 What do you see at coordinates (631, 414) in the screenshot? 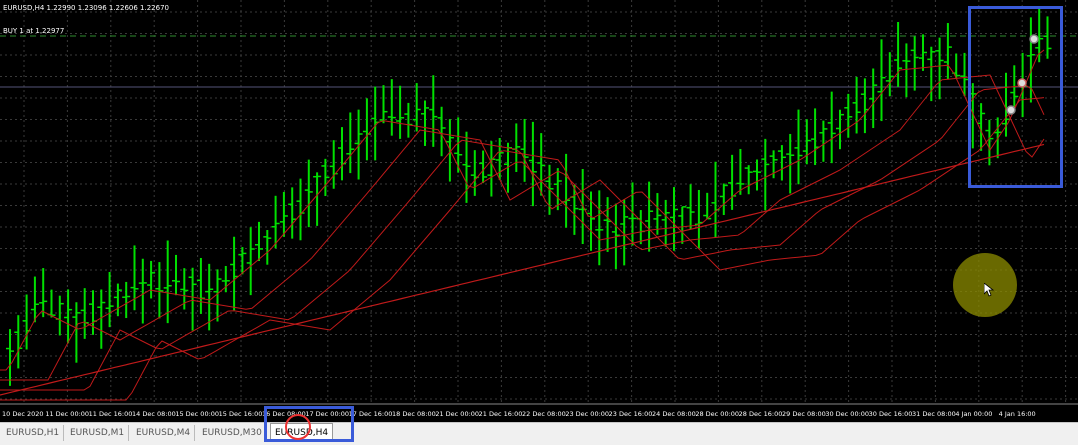
I see `time-axis-label: 23 Dec 16:00` at bounding box center [631, 414].